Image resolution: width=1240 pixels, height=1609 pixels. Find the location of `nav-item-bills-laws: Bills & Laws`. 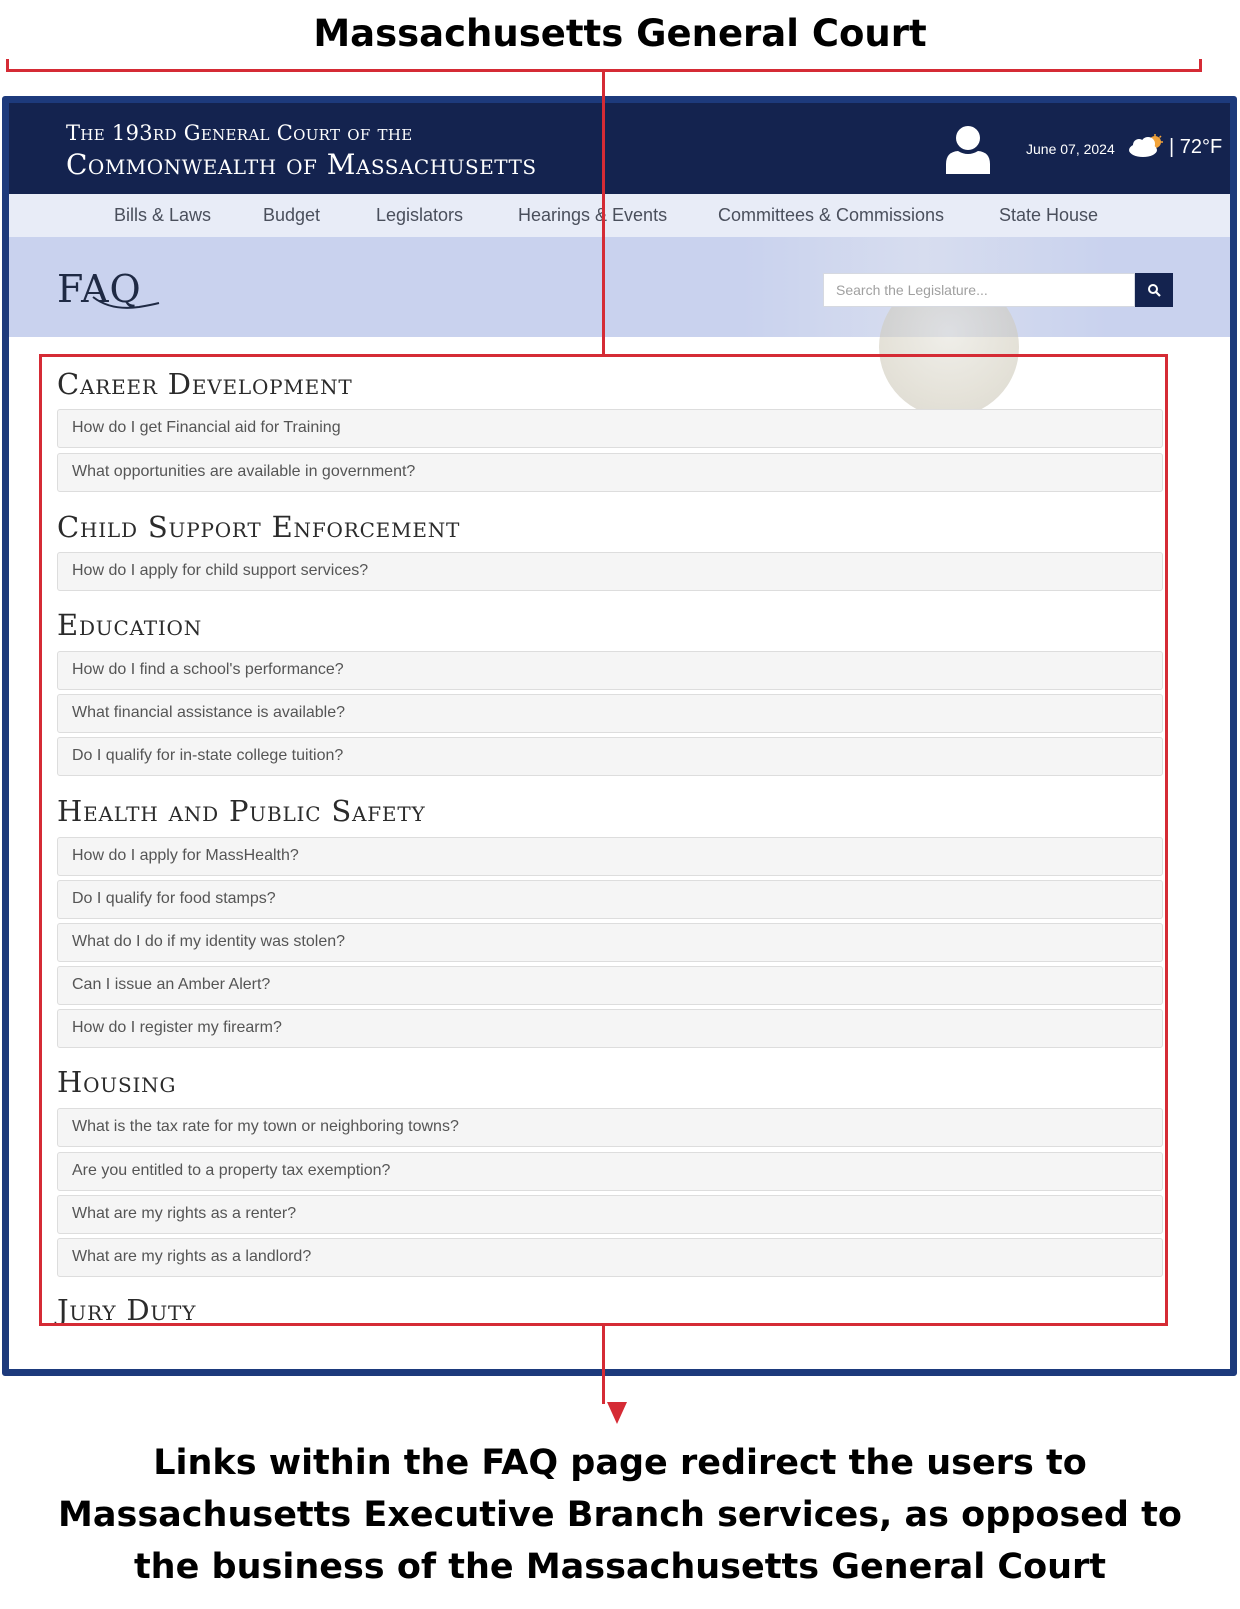

nav-item-bills-laws: Bills & Laws is located at coordinates (162, 215).